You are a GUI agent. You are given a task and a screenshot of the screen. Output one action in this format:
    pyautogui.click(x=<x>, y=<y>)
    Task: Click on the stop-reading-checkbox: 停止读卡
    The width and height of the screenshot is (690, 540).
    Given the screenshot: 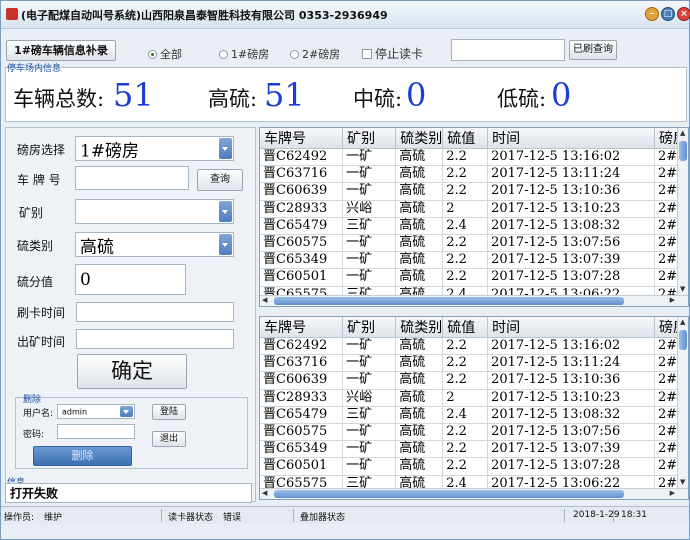 What is the action you would take?
    pyautogui.click(x=392, y=53)
    